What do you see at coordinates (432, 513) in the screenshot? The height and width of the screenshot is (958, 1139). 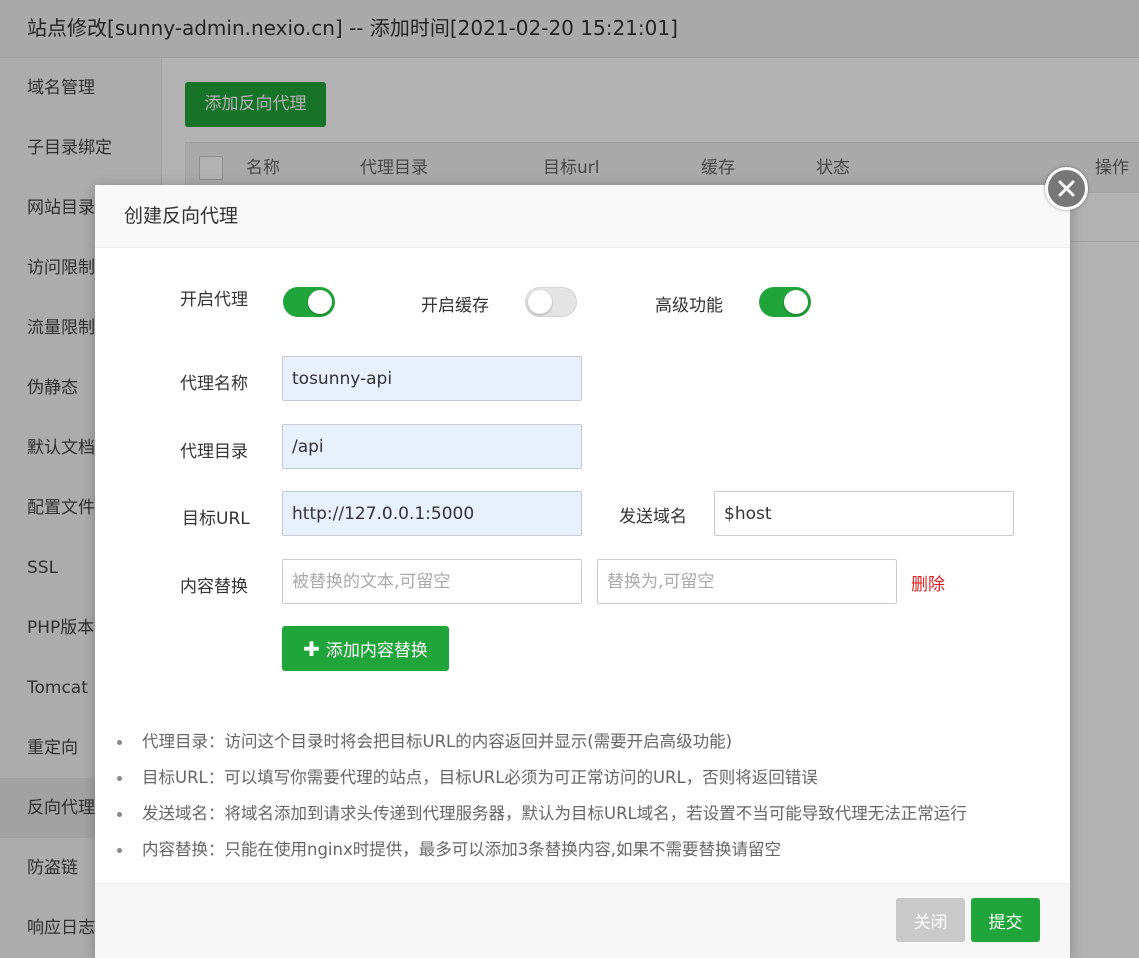 I see `target-url-input` at bounding box center [432, 513].